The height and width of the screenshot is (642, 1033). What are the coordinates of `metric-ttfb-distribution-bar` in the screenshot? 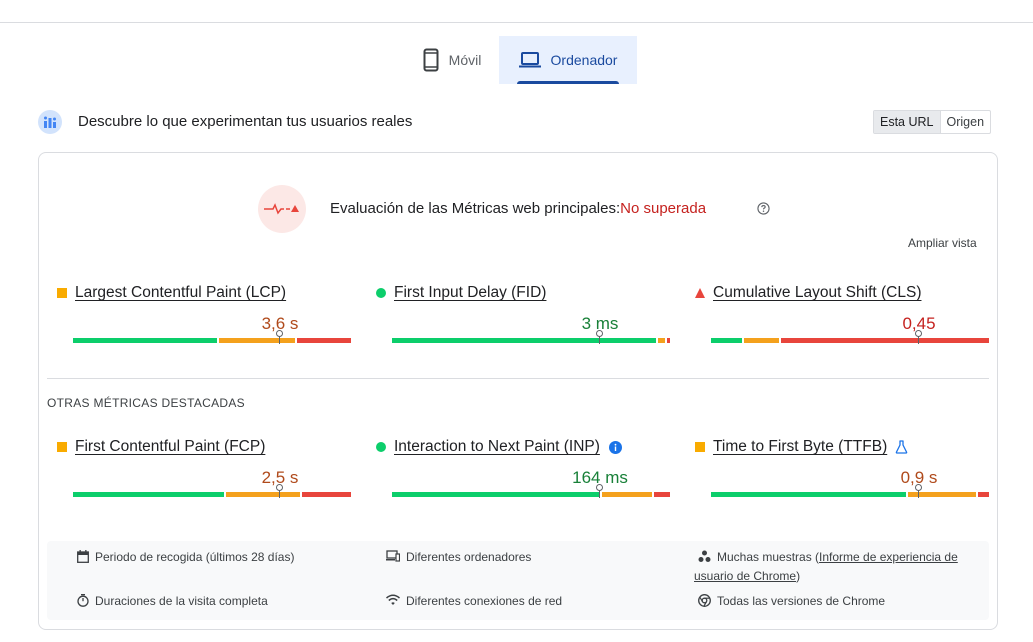 It's located at (850, 494).